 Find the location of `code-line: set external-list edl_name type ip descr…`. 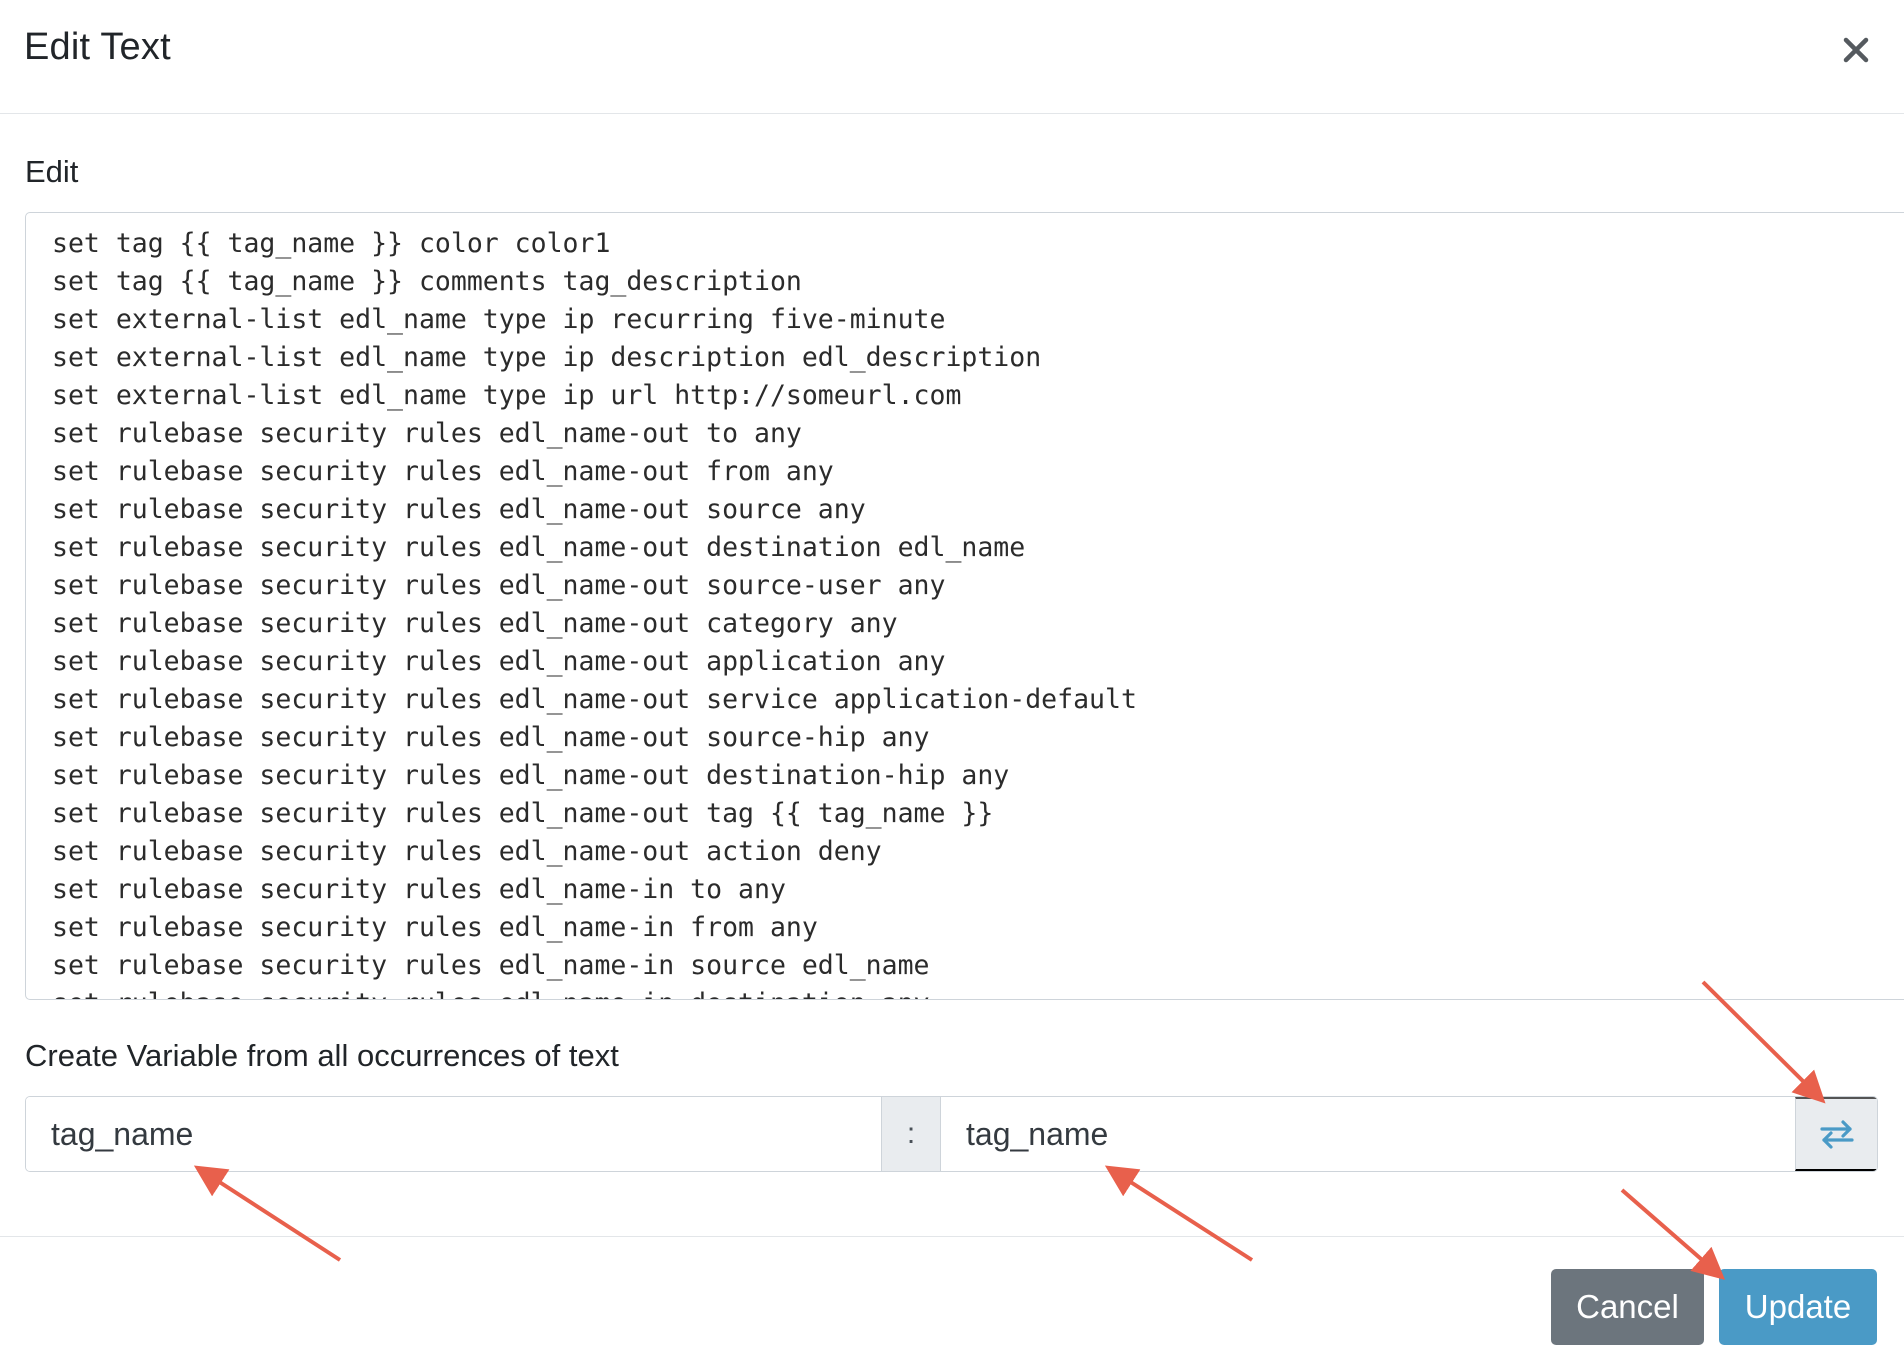

code-line: set external-list edl_name type ip descr… is located at coordinates (547, 357).